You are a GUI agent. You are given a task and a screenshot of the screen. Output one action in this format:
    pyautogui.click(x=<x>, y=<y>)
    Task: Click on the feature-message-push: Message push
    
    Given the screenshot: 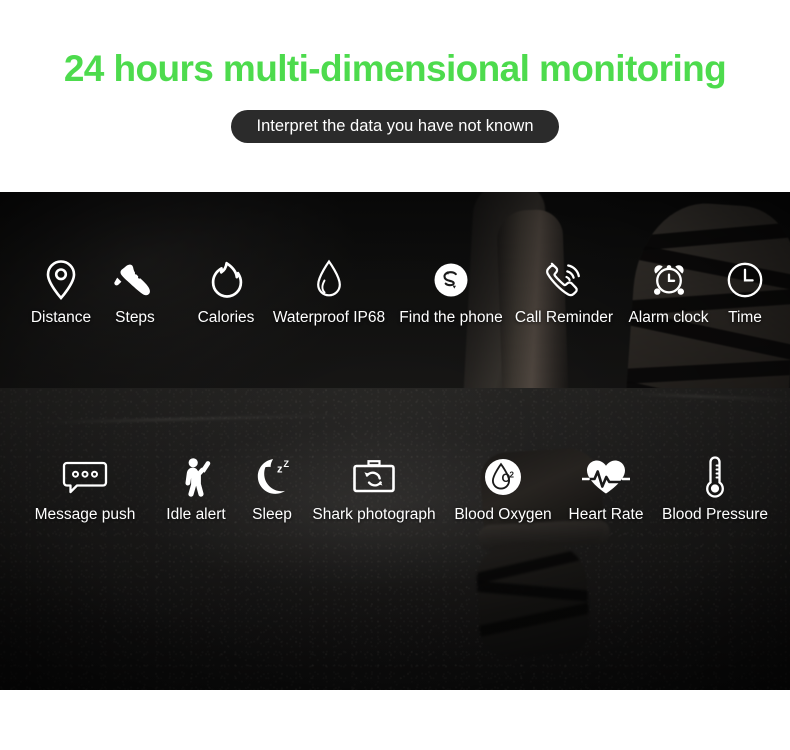 What is the action you would take?
    pyautogui.click(x=85, y=487)
    